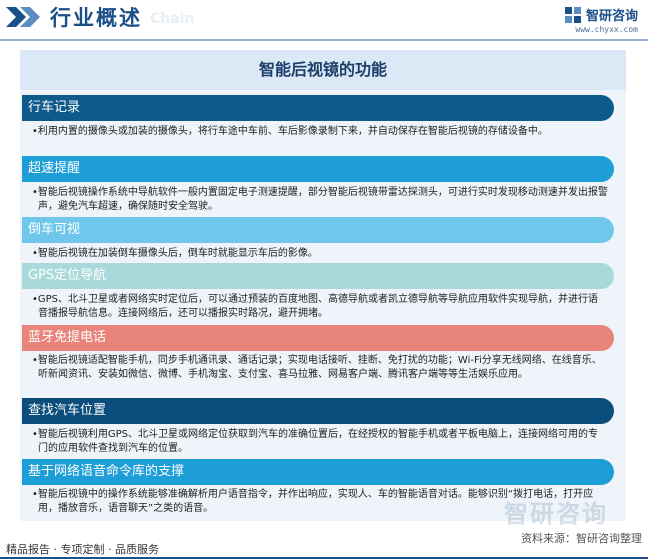 This screenshot has width=648, height=559. I want to click on watermark-text: 智研咨询, so click(556, 514).